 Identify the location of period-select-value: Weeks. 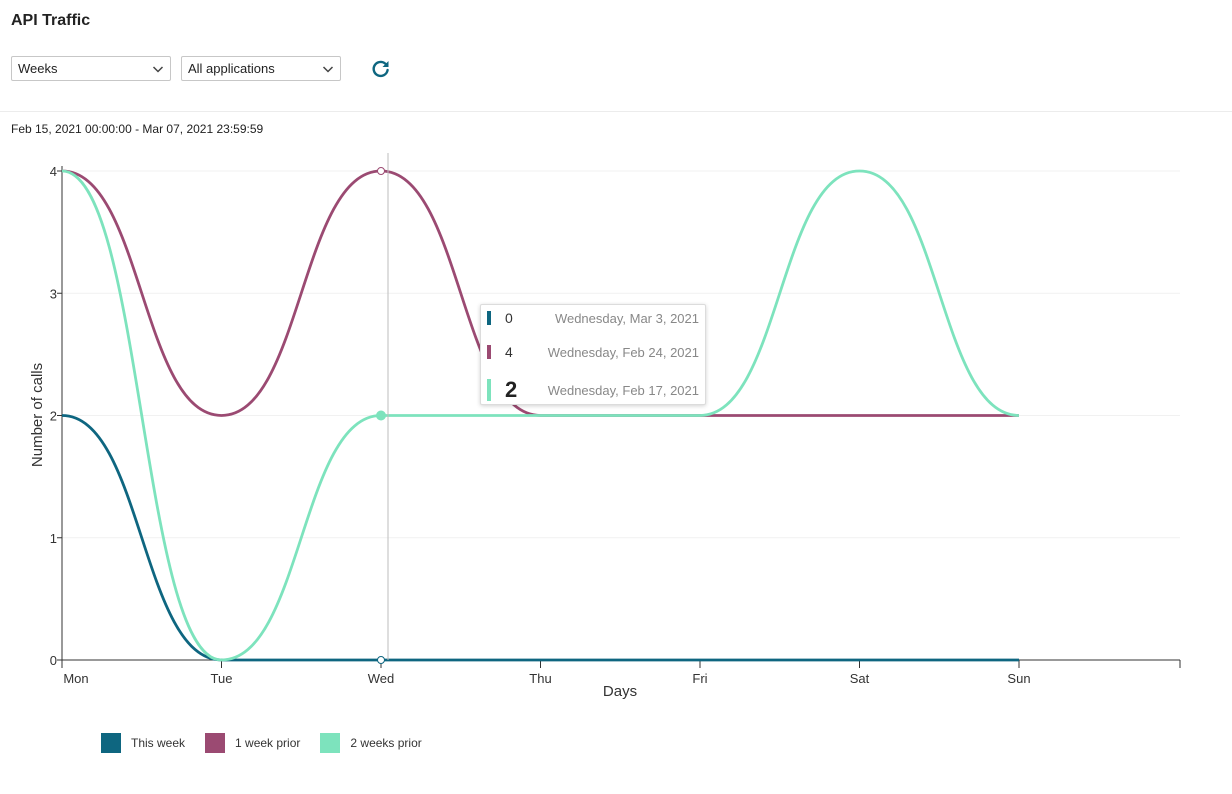
(38, 68).